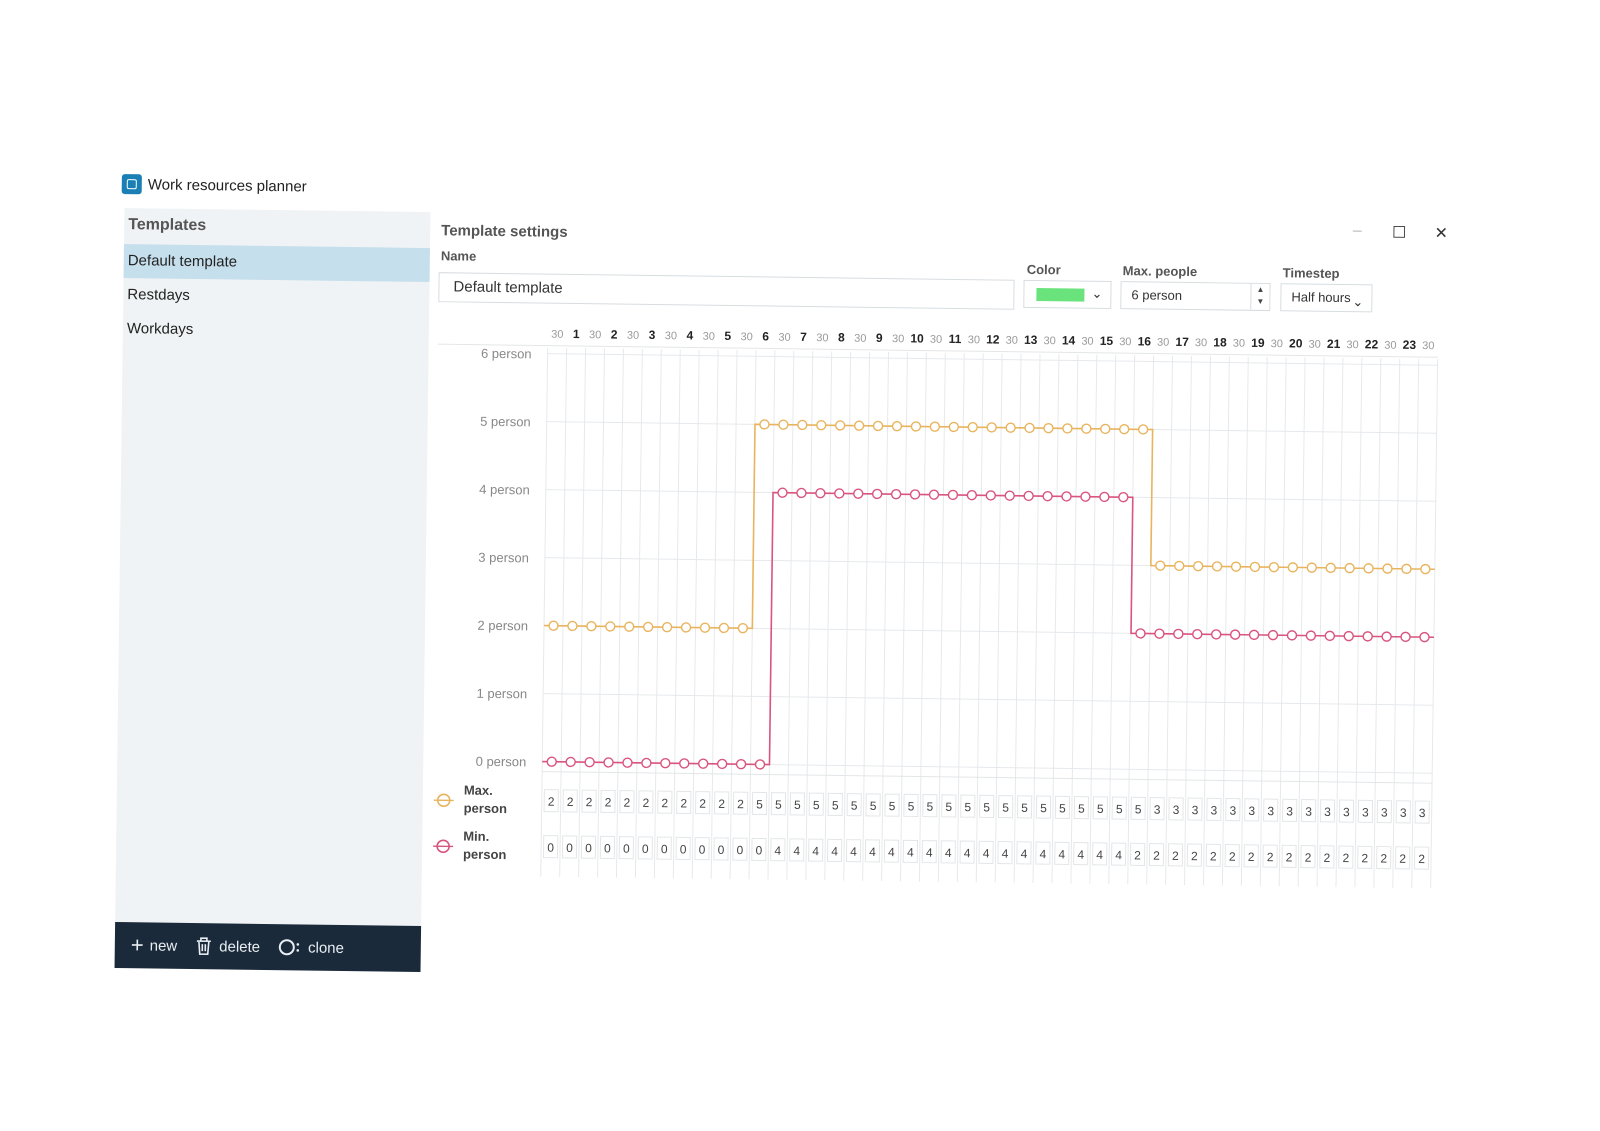 The width and height of the screenshot is (1600, 1131). I want to click on trash-icon, so click(204, 946).